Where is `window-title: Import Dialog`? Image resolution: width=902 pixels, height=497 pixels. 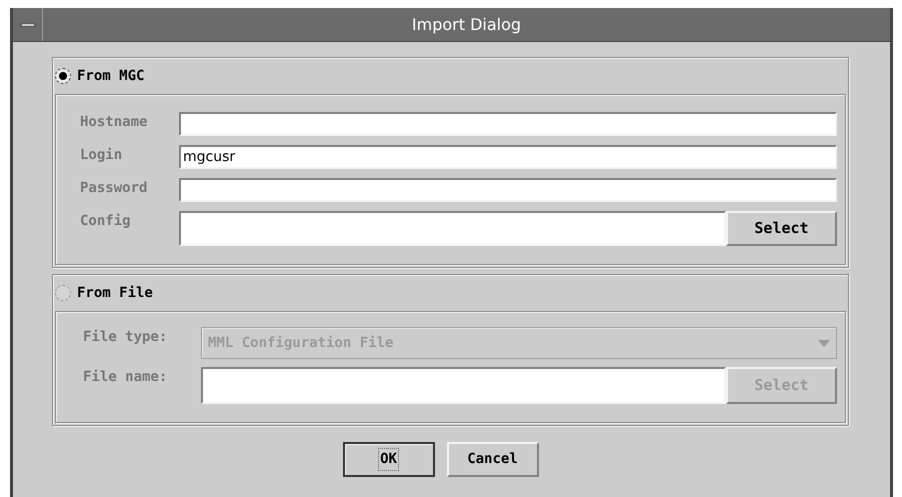 window-title: Import Dialog is located at coordinates (467, 25).